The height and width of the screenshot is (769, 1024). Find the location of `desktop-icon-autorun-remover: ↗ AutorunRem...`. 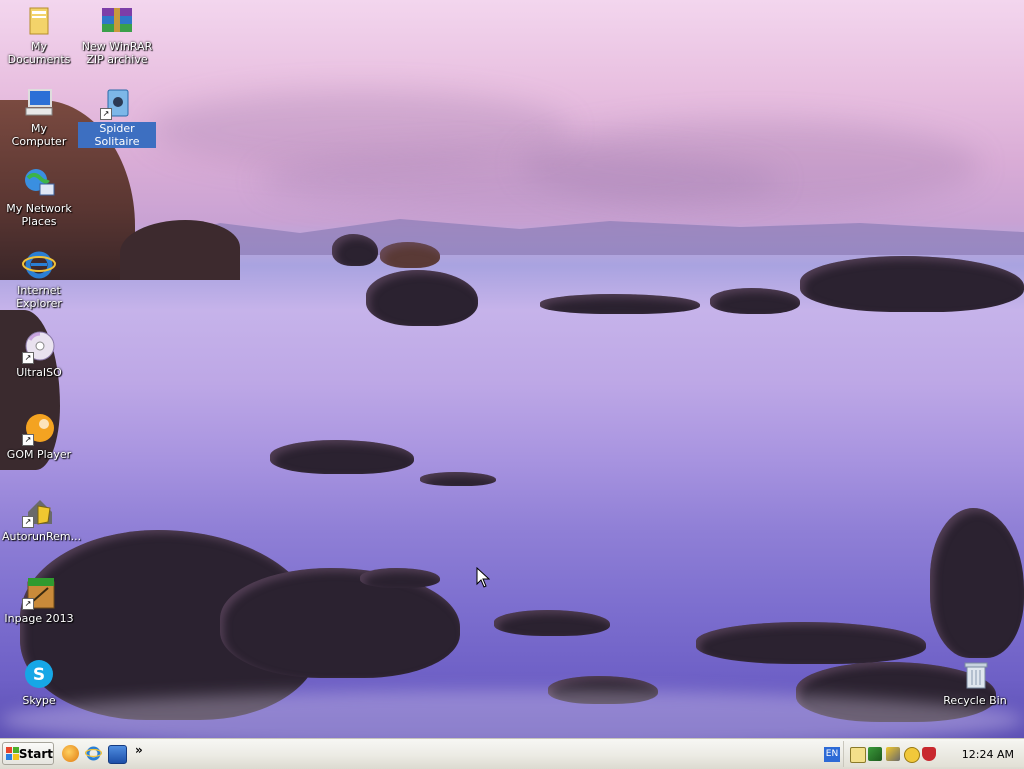

desktop-icon-autorun-remover: ↗ AutorunRem... is located at coordinates (40, 518).